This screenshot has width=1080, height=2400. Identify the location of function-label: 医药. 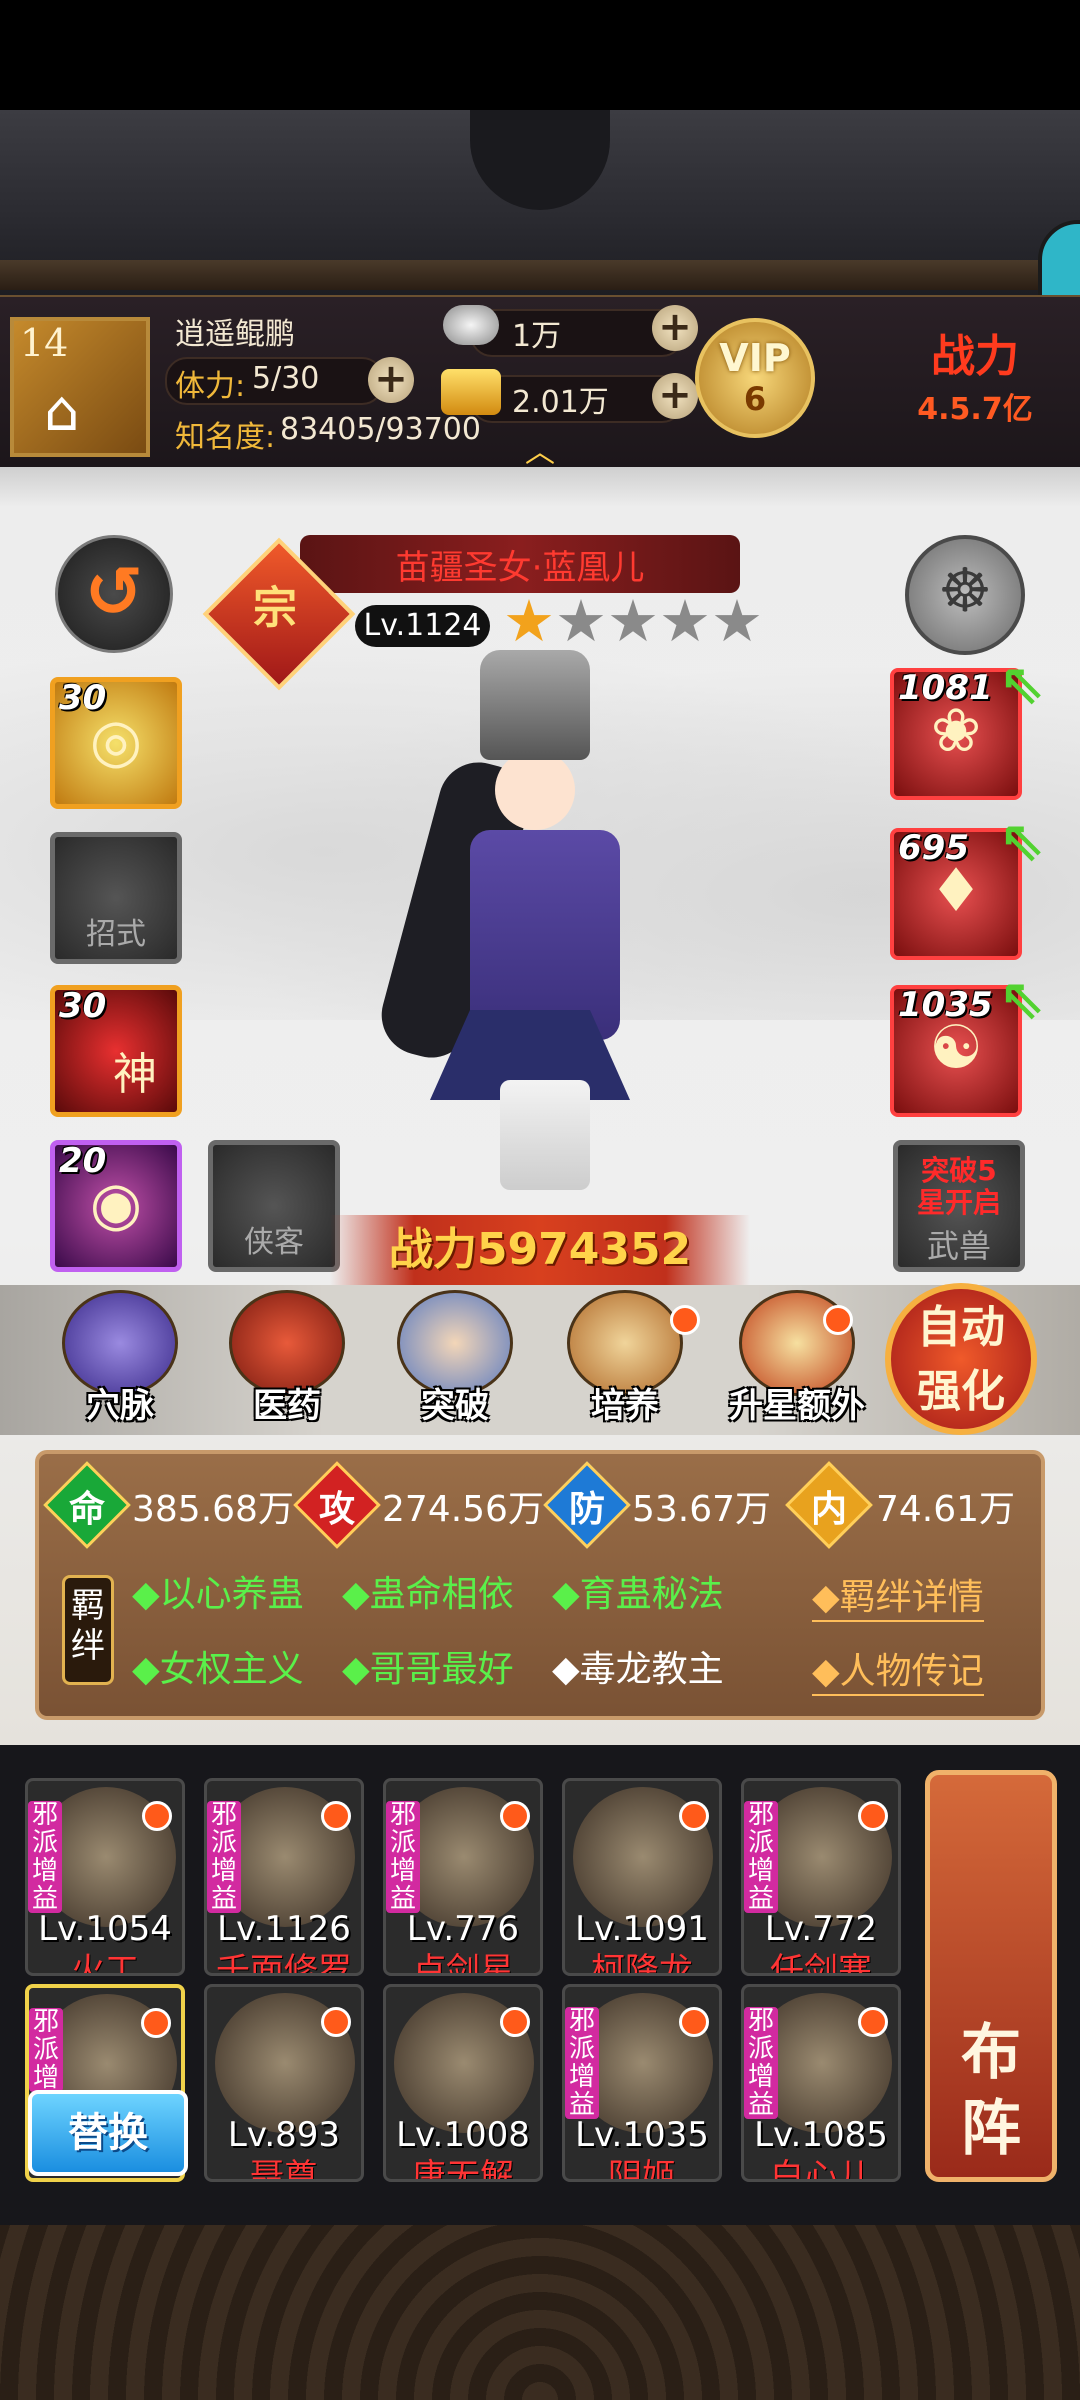
(287, 1406).